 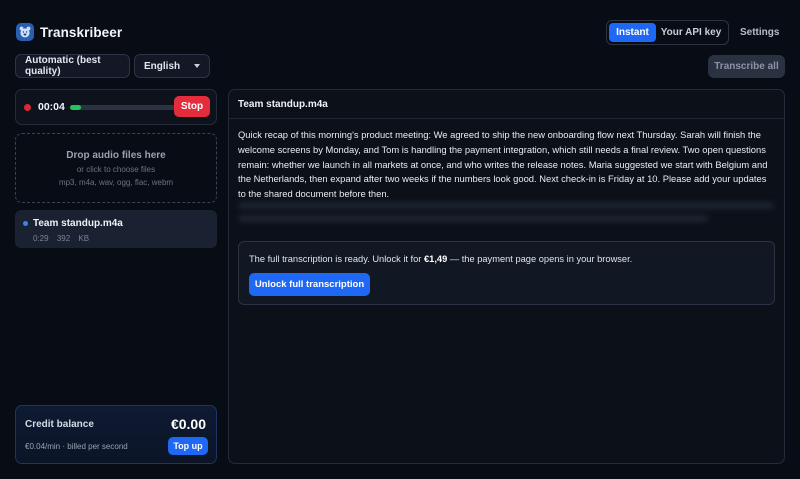 I want to click on file-meta: 0:29 392 KB, so click(x=61, y=238).